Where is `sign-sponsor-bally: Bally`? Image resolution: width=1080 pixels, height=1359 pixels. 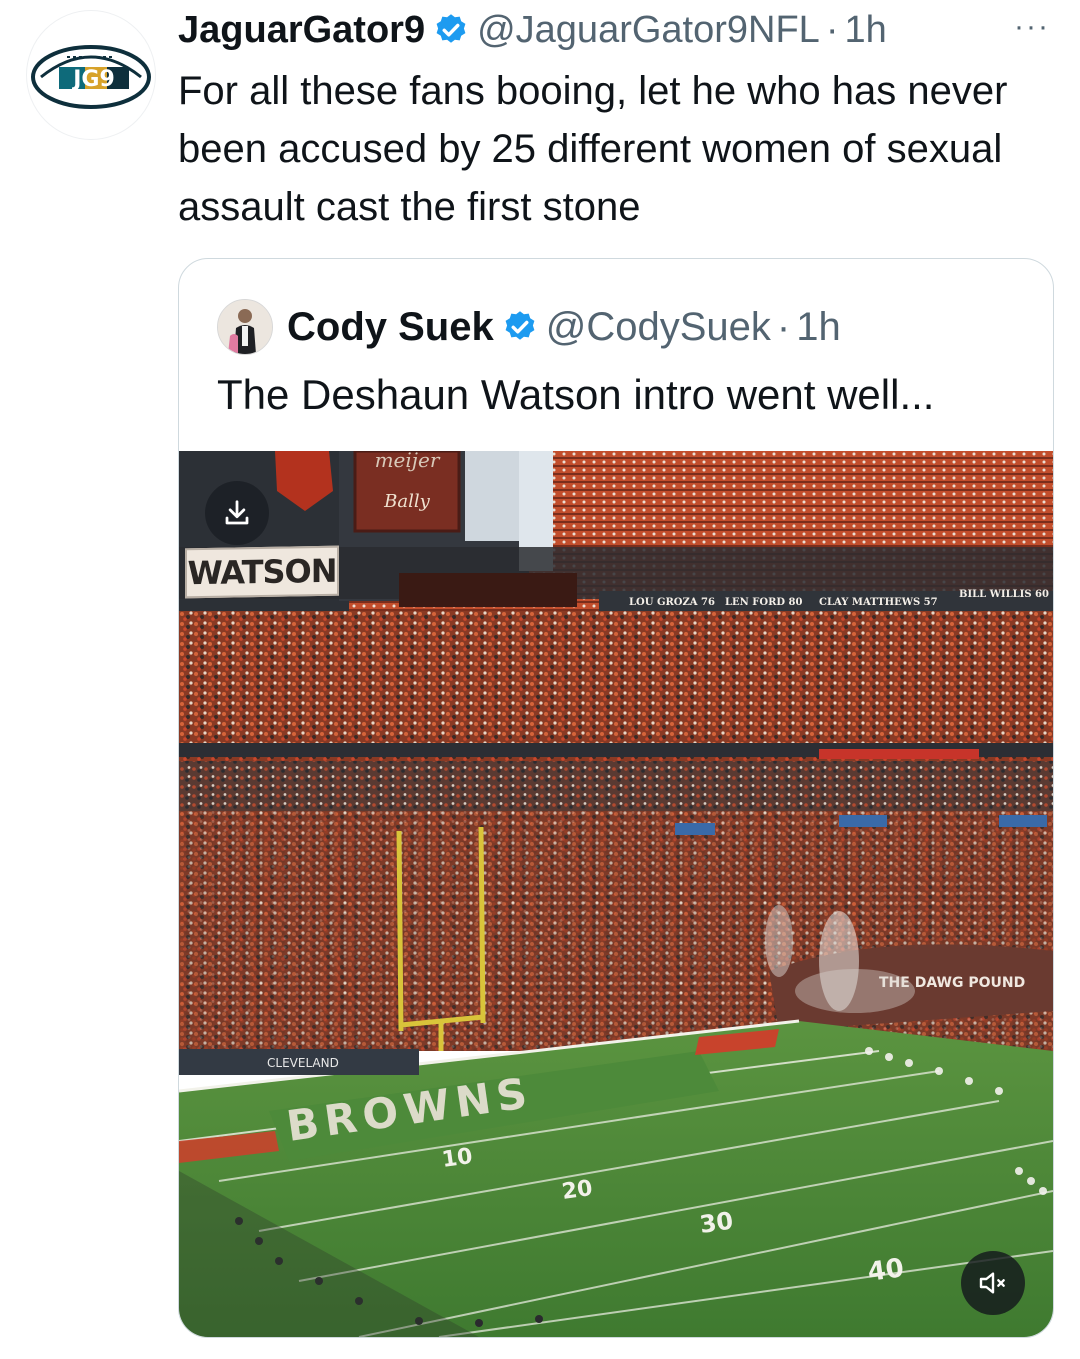
sign-sponsor-bally: Bally is located at coordinates (406, 501).